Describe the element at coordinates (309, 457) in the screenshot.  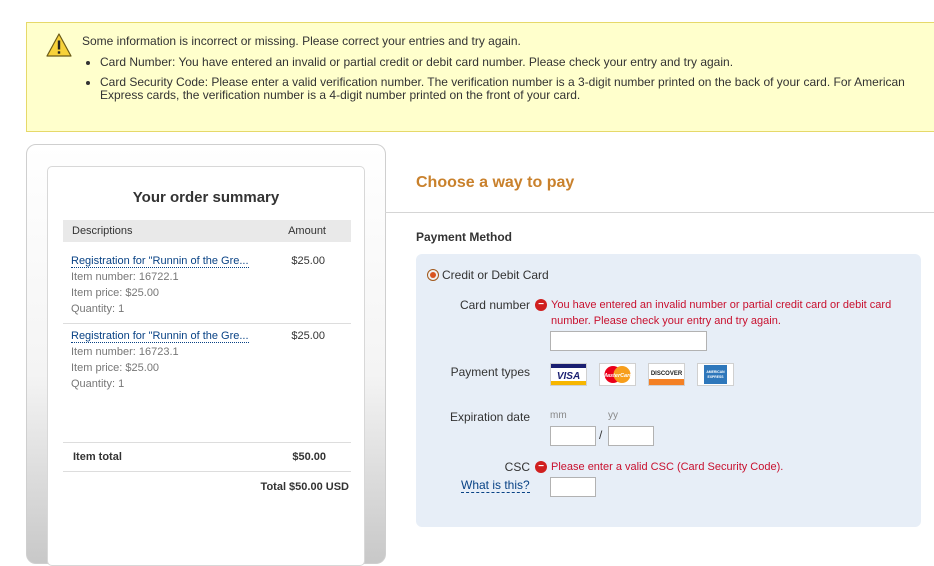
I see `item-total-value: $50.00` at that location.